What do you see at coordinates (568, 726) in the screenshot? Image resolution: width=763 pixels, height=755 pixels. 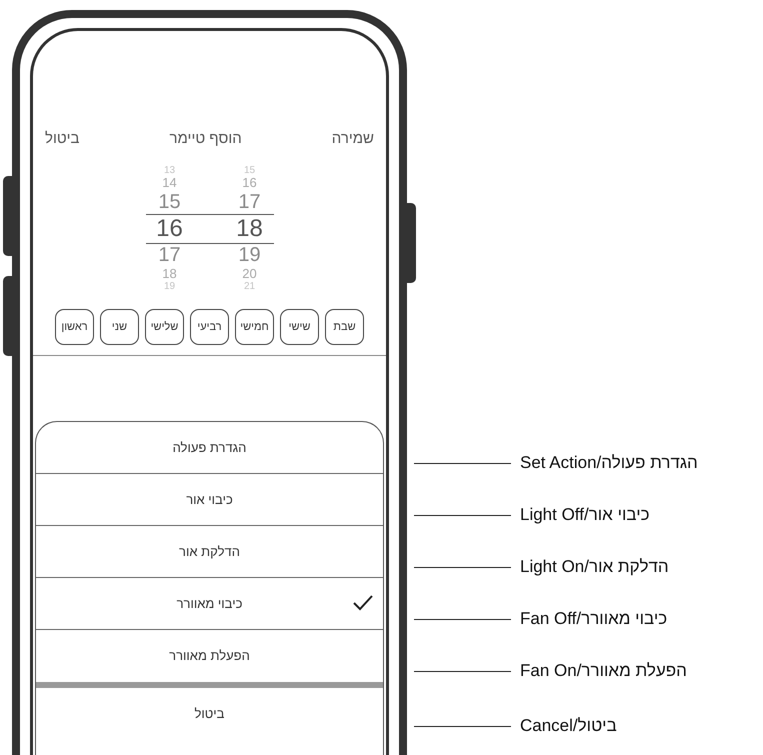 I see `callout-label: Cancel/ביטול` at bounding box center [568, 726].